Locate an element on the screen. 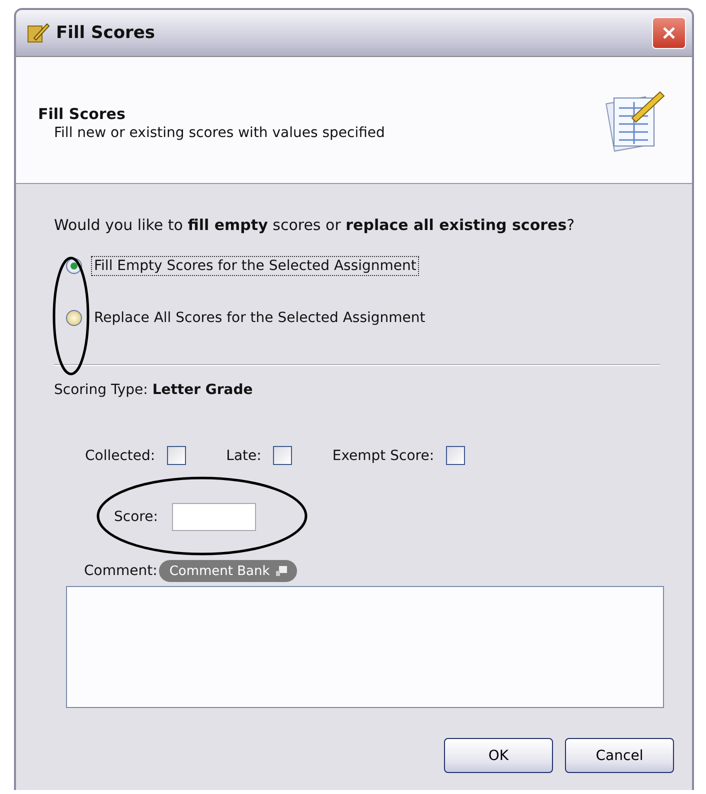  comment-label: Comment: is located at coordinates (121, 571).